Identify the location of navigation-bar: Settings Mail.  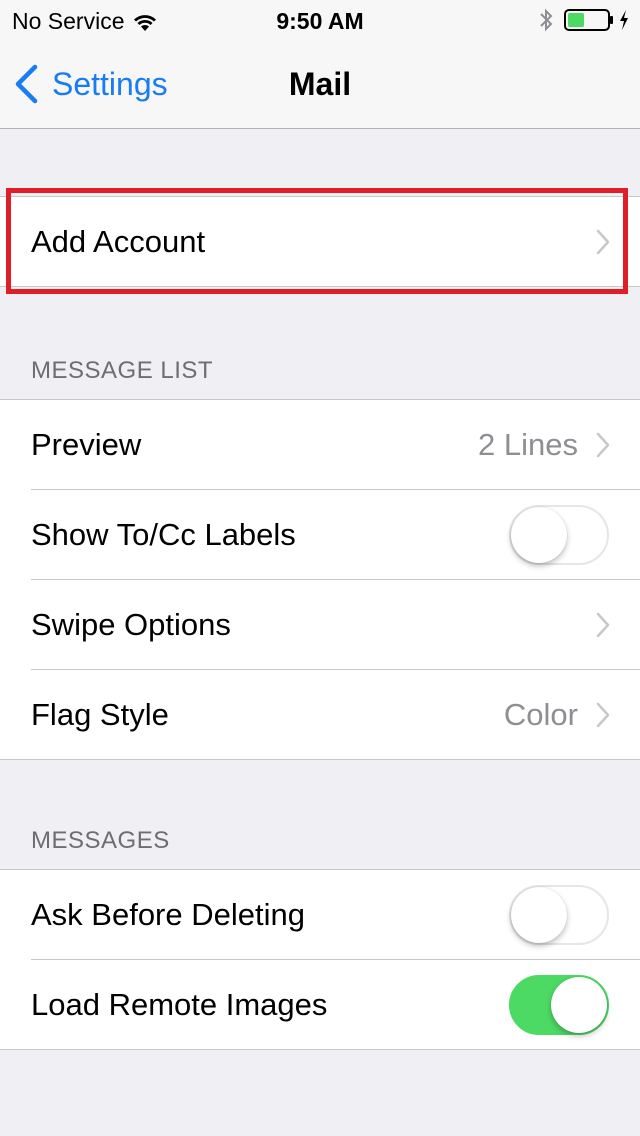
(320, 84).